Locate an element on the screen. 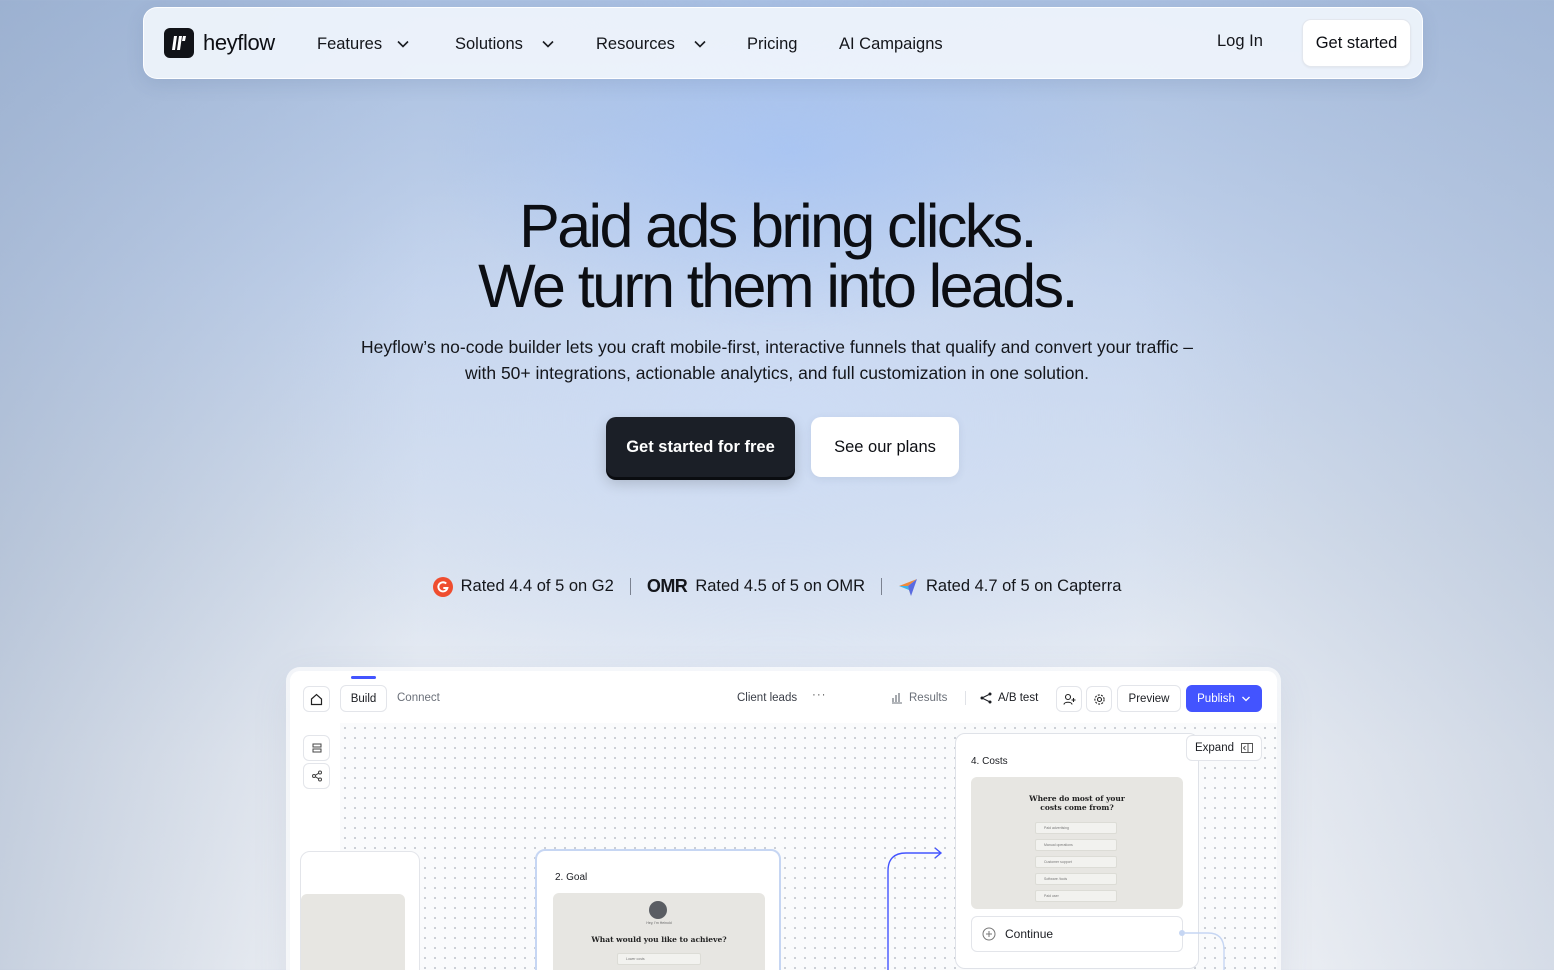 This screenshot has height=970, width=1554. settings-button is located at coordinates (1099, 699).